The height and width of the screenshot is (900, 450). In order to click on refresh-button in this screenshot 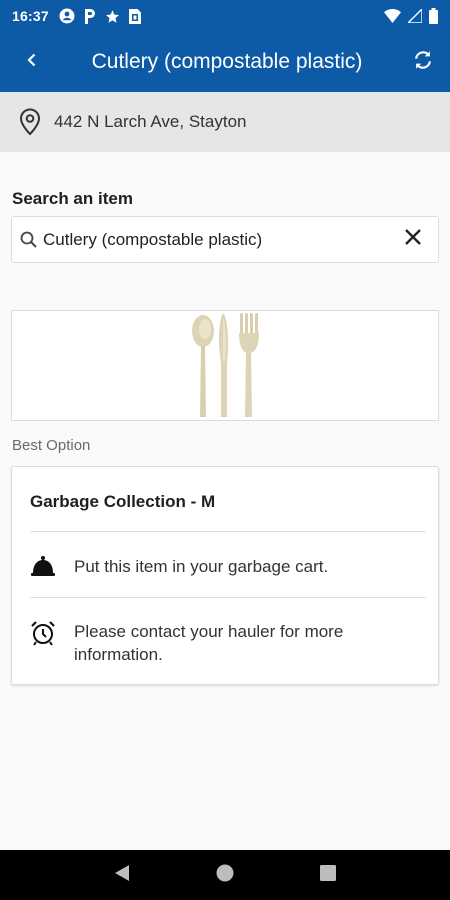, I will do `click(423, 62)`.